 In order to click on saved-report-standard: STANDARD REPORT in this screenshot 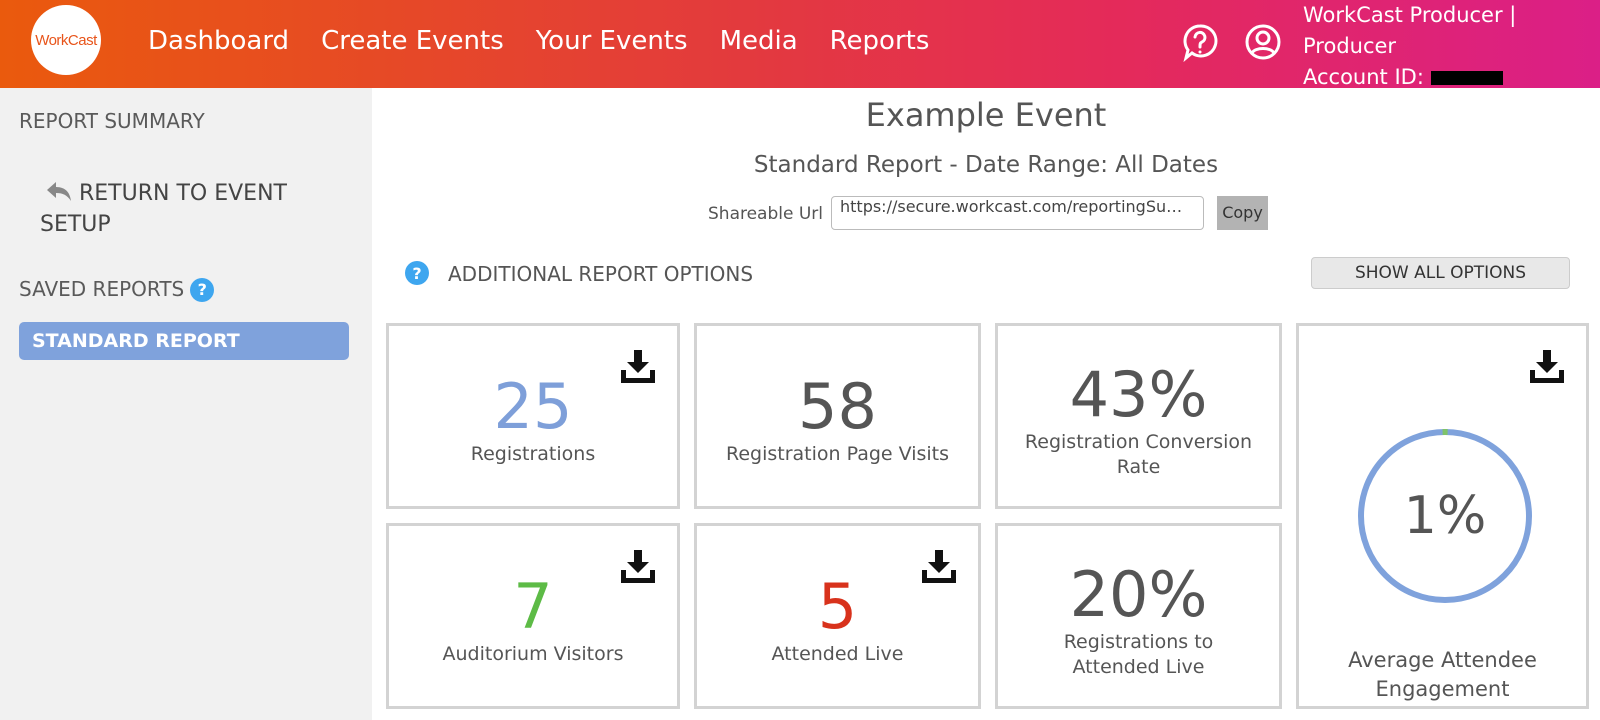, I will do `click(184, 341)`.